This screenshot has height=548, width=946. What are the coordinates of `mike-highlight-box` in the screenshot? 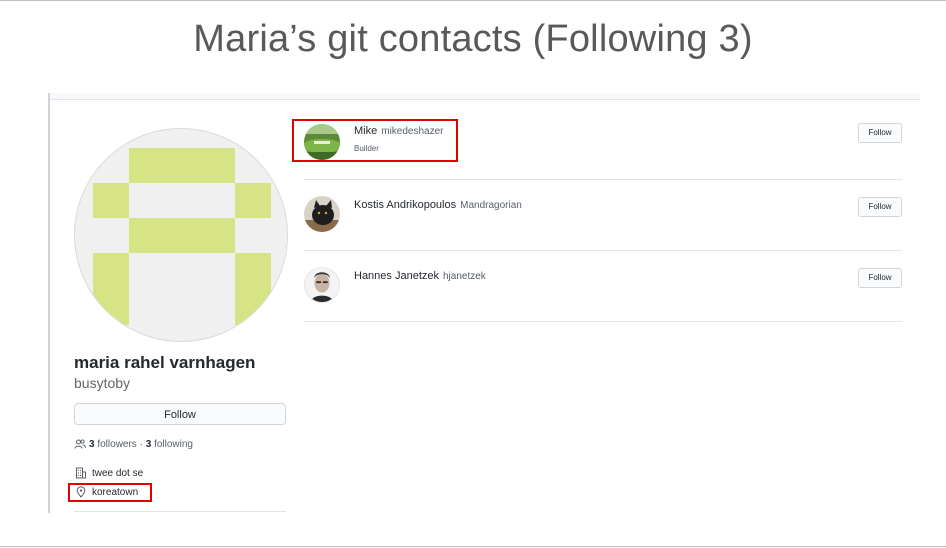 It's located at (375, 140).